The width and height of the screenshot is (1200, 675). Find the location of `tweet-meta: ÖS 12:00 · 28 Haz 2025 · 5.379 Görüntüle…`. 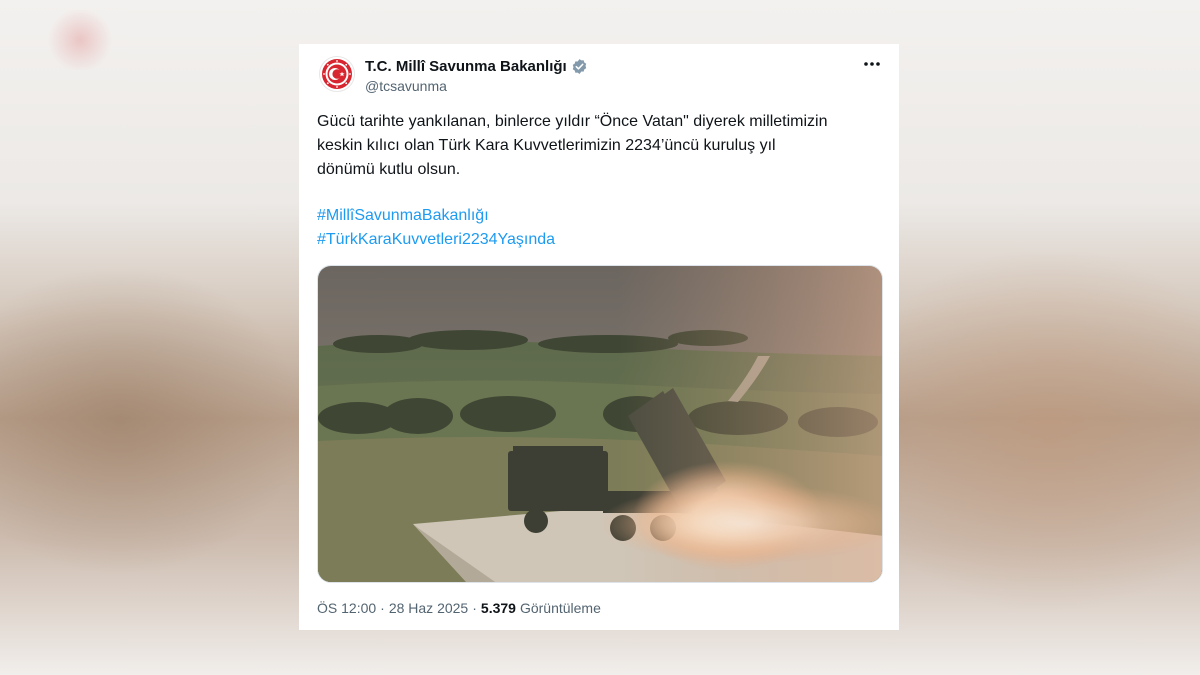

tweet-meta: ÖS 12:00 · 28 Haz 2025 · 5.379 Görüntüle… is located at coordinates (459, 608).